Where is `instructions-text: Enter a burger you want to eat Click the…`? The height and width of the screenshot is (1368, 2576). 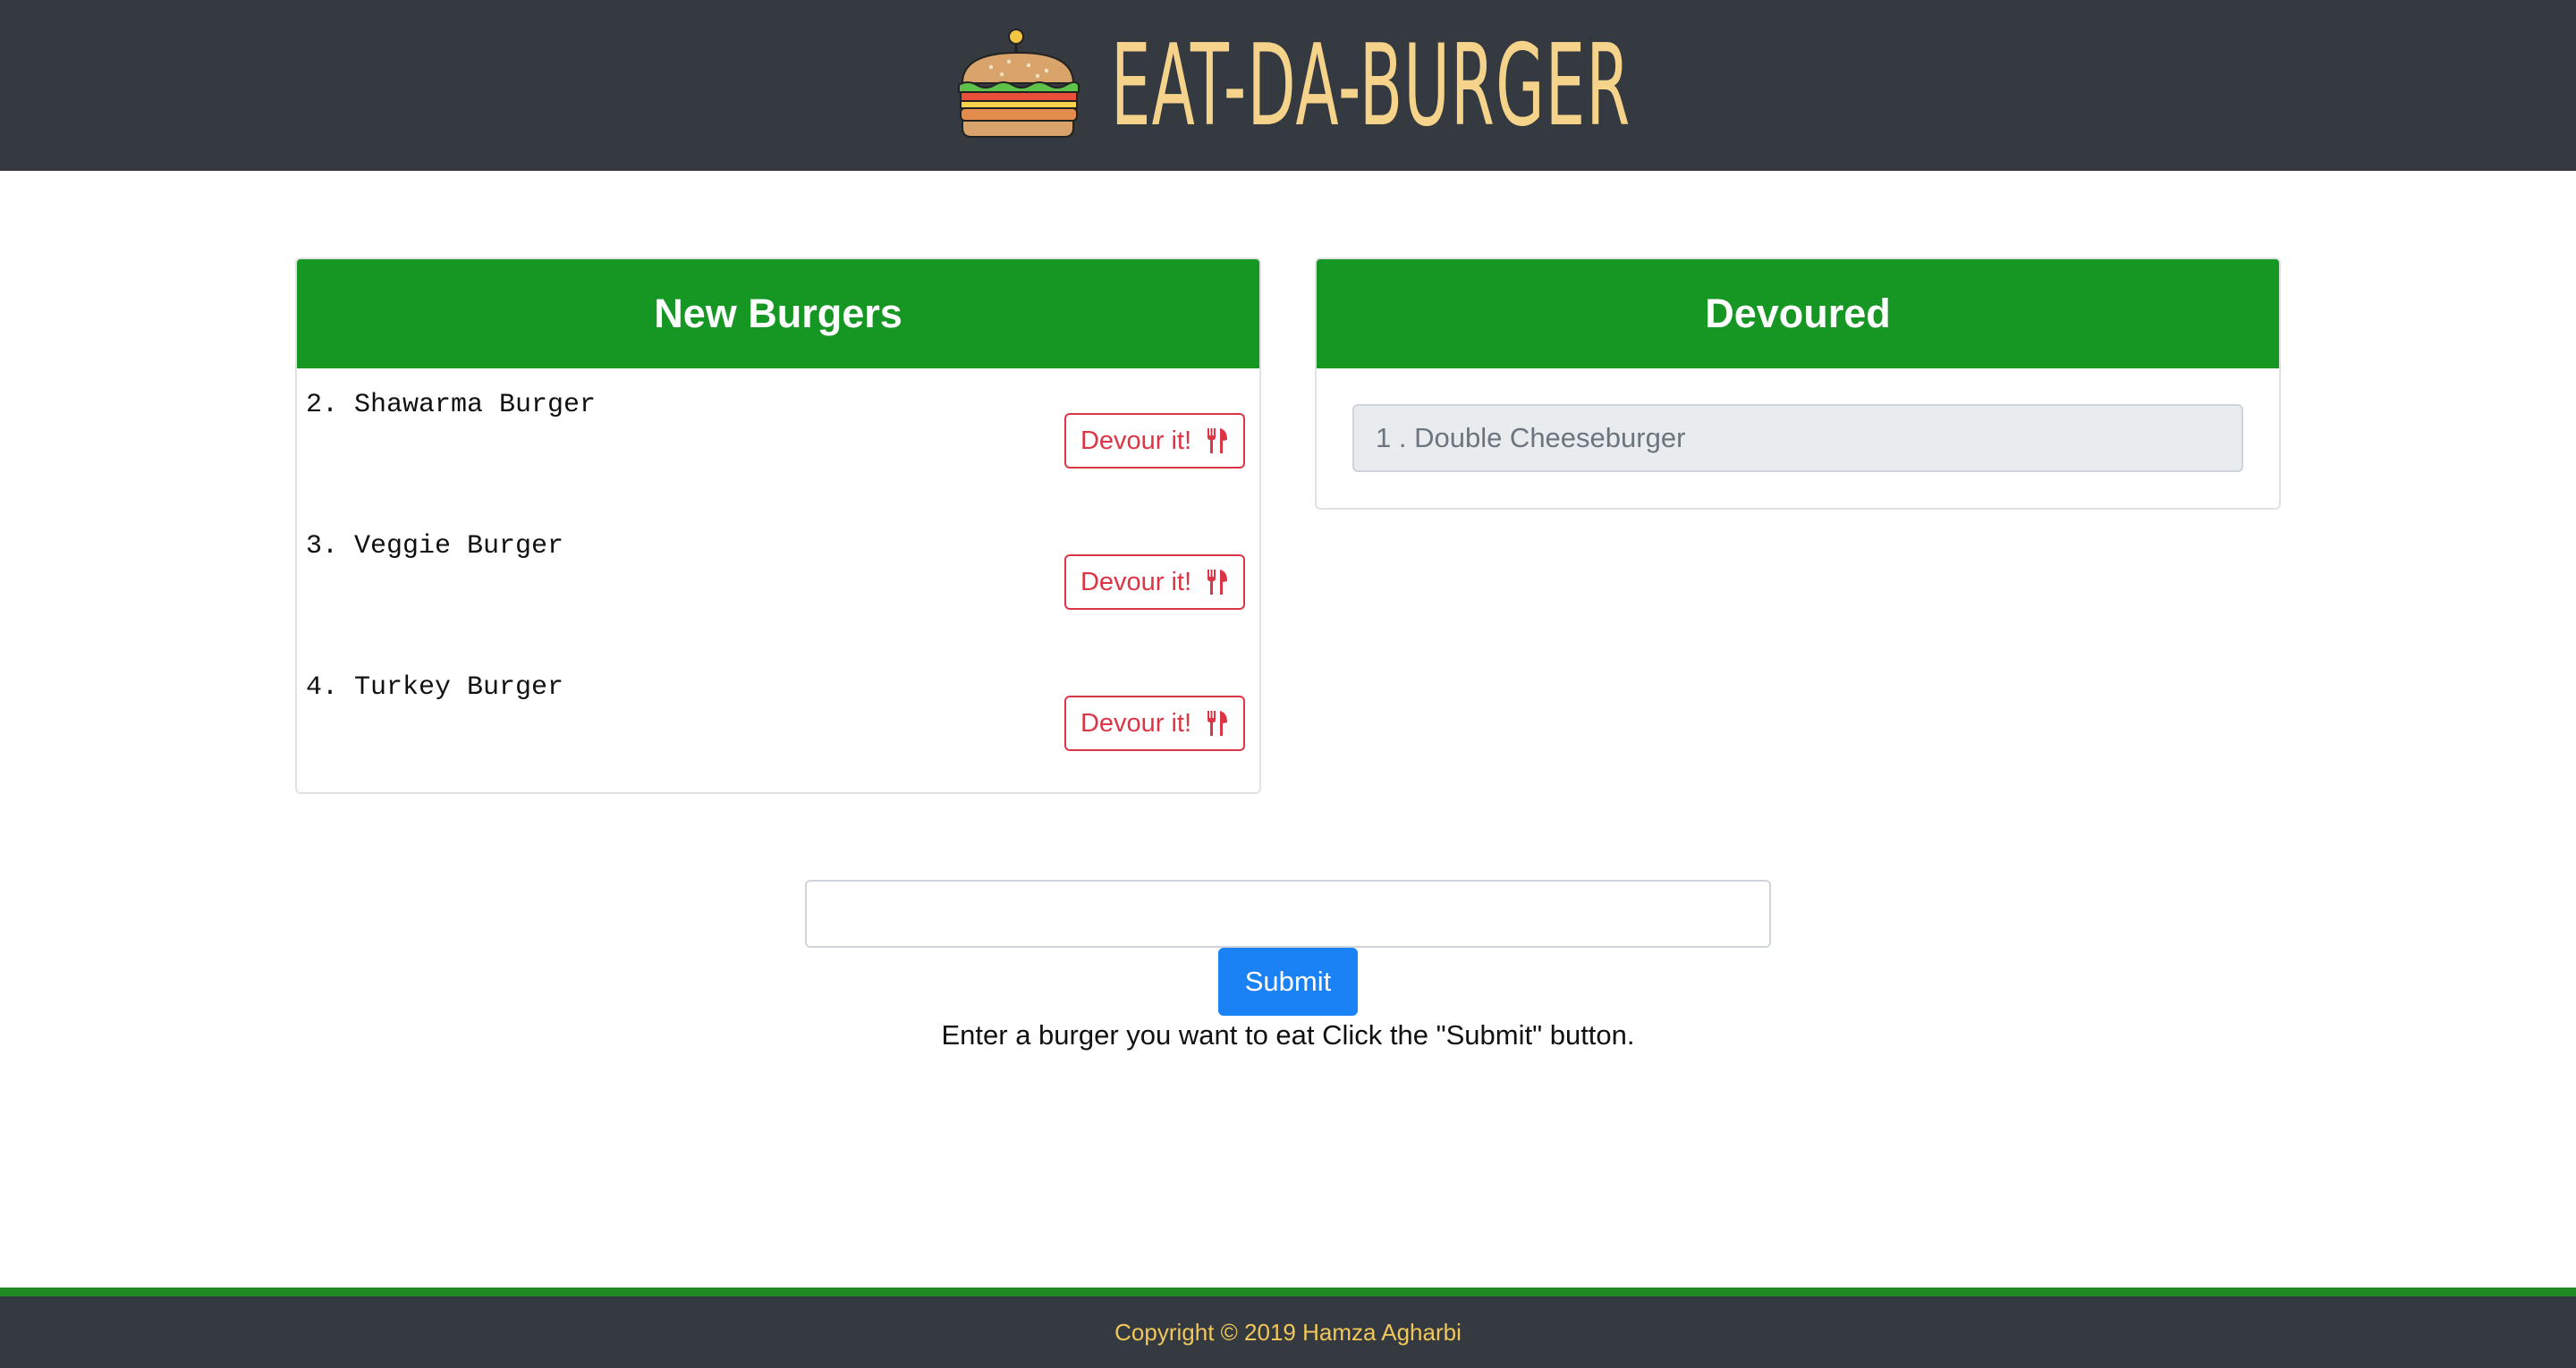
instructions-text: Enter a burger you want to eat Click the… is located at coordinates (1288, 1035).